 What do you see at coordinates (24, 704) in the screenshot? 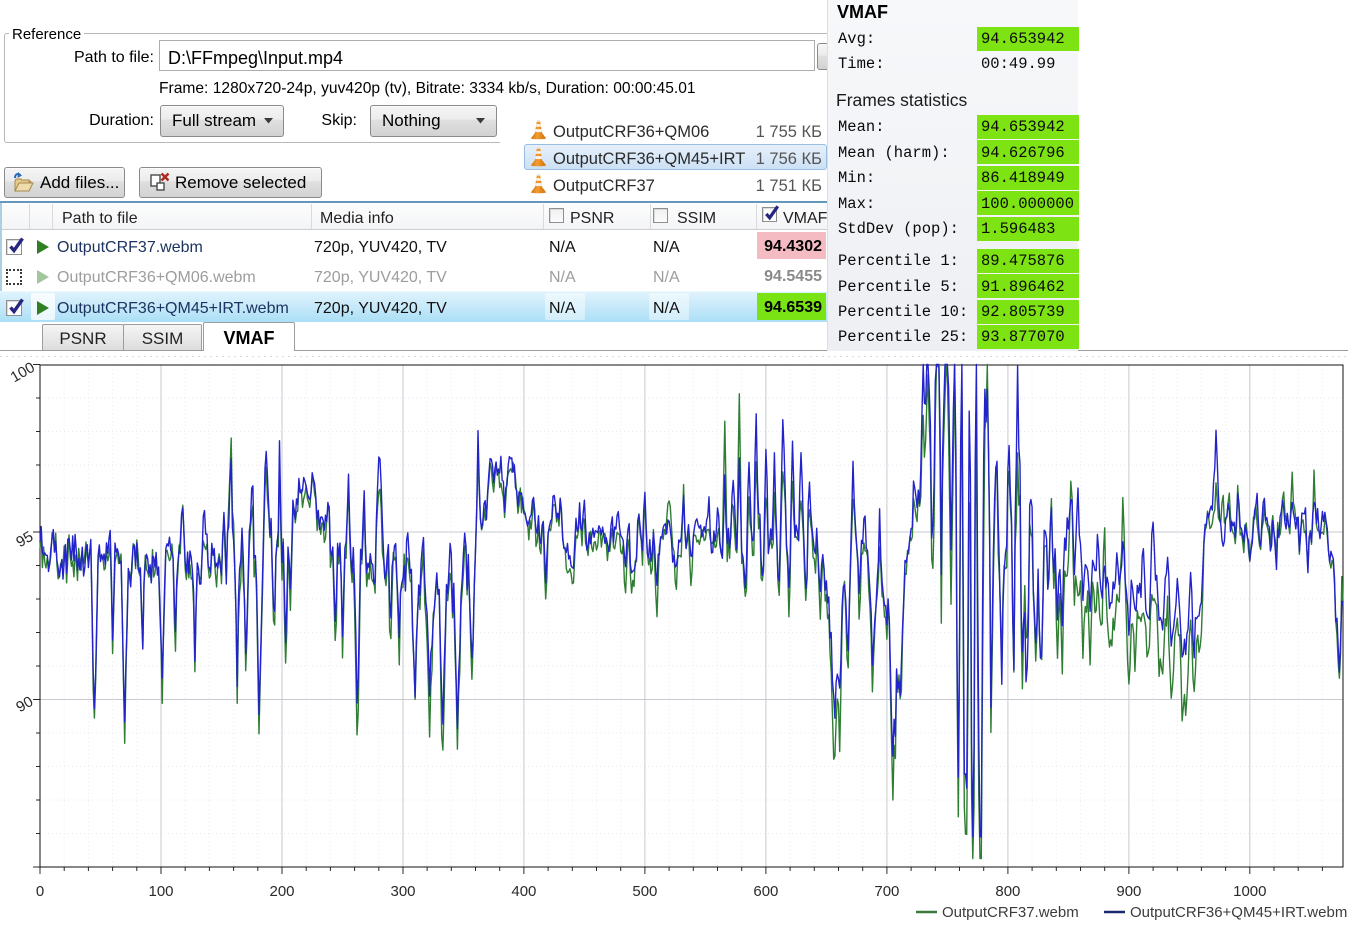
I see `svg-text: 90` at bounding box center [24, 704].